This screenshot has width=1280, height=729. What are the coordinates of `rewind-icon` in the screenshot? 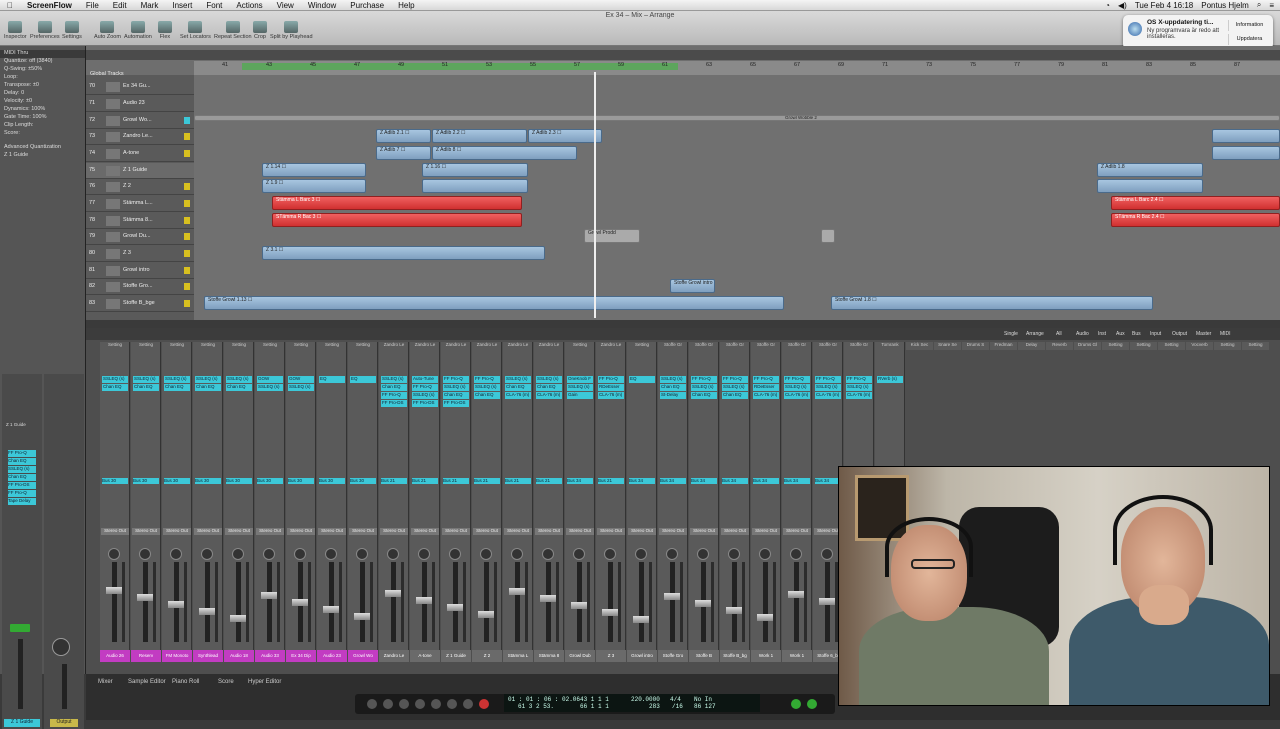 It's located at (372, 704).